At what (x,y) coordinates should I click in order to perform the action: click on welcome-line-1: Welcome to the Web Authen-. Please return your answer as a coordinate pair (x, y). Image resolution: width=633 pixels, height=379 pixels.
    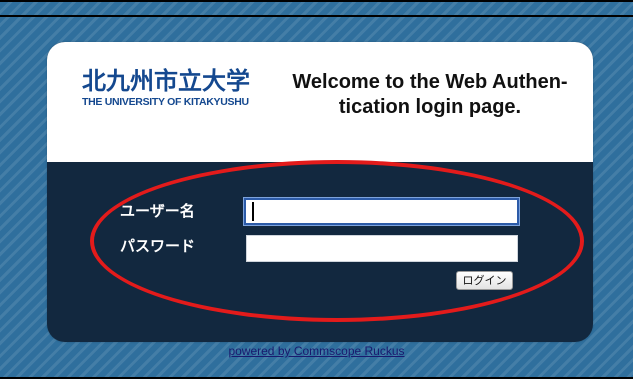
    Looking at the image, I should click on (430, 82).